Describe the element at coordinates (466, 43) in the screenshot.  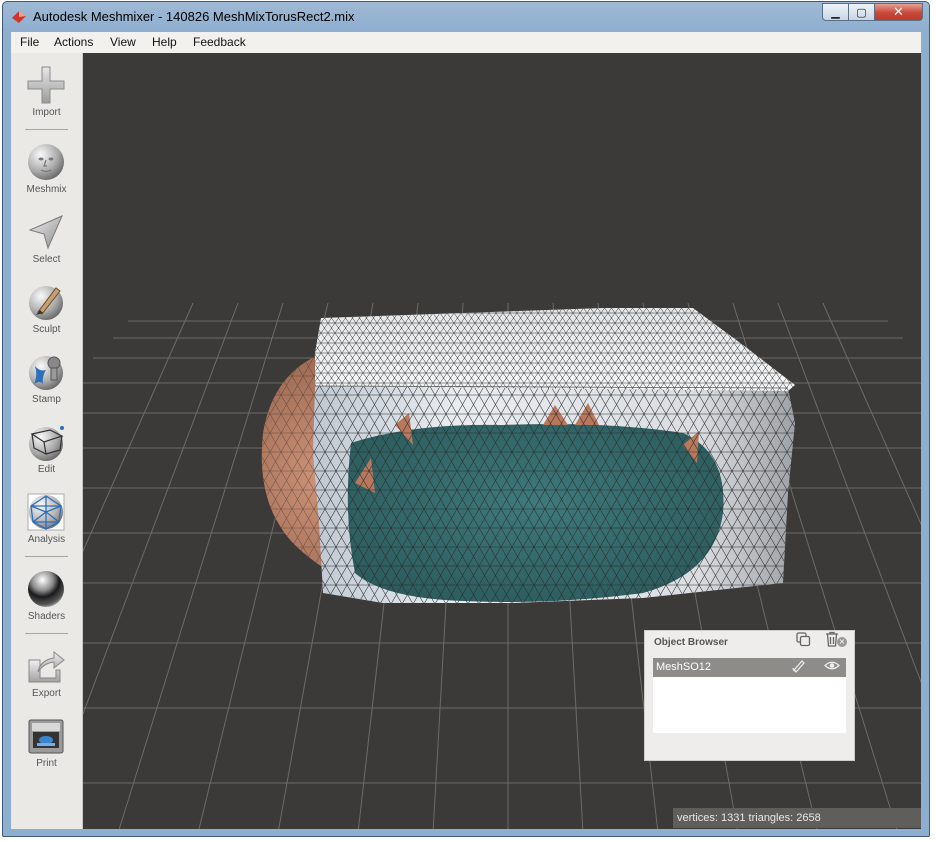
I see `menu-bar: File Actions View Help Feedback` at that location.